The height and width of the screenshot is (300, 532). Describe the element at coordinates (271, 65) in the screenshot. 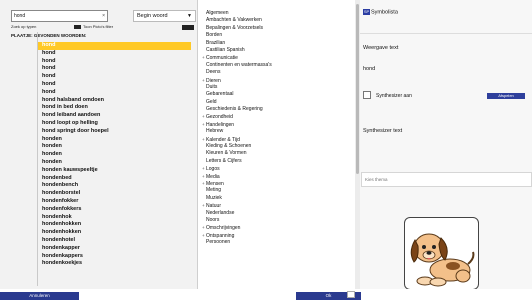

I see `category-item: Continenten en watermassa's` at that location.